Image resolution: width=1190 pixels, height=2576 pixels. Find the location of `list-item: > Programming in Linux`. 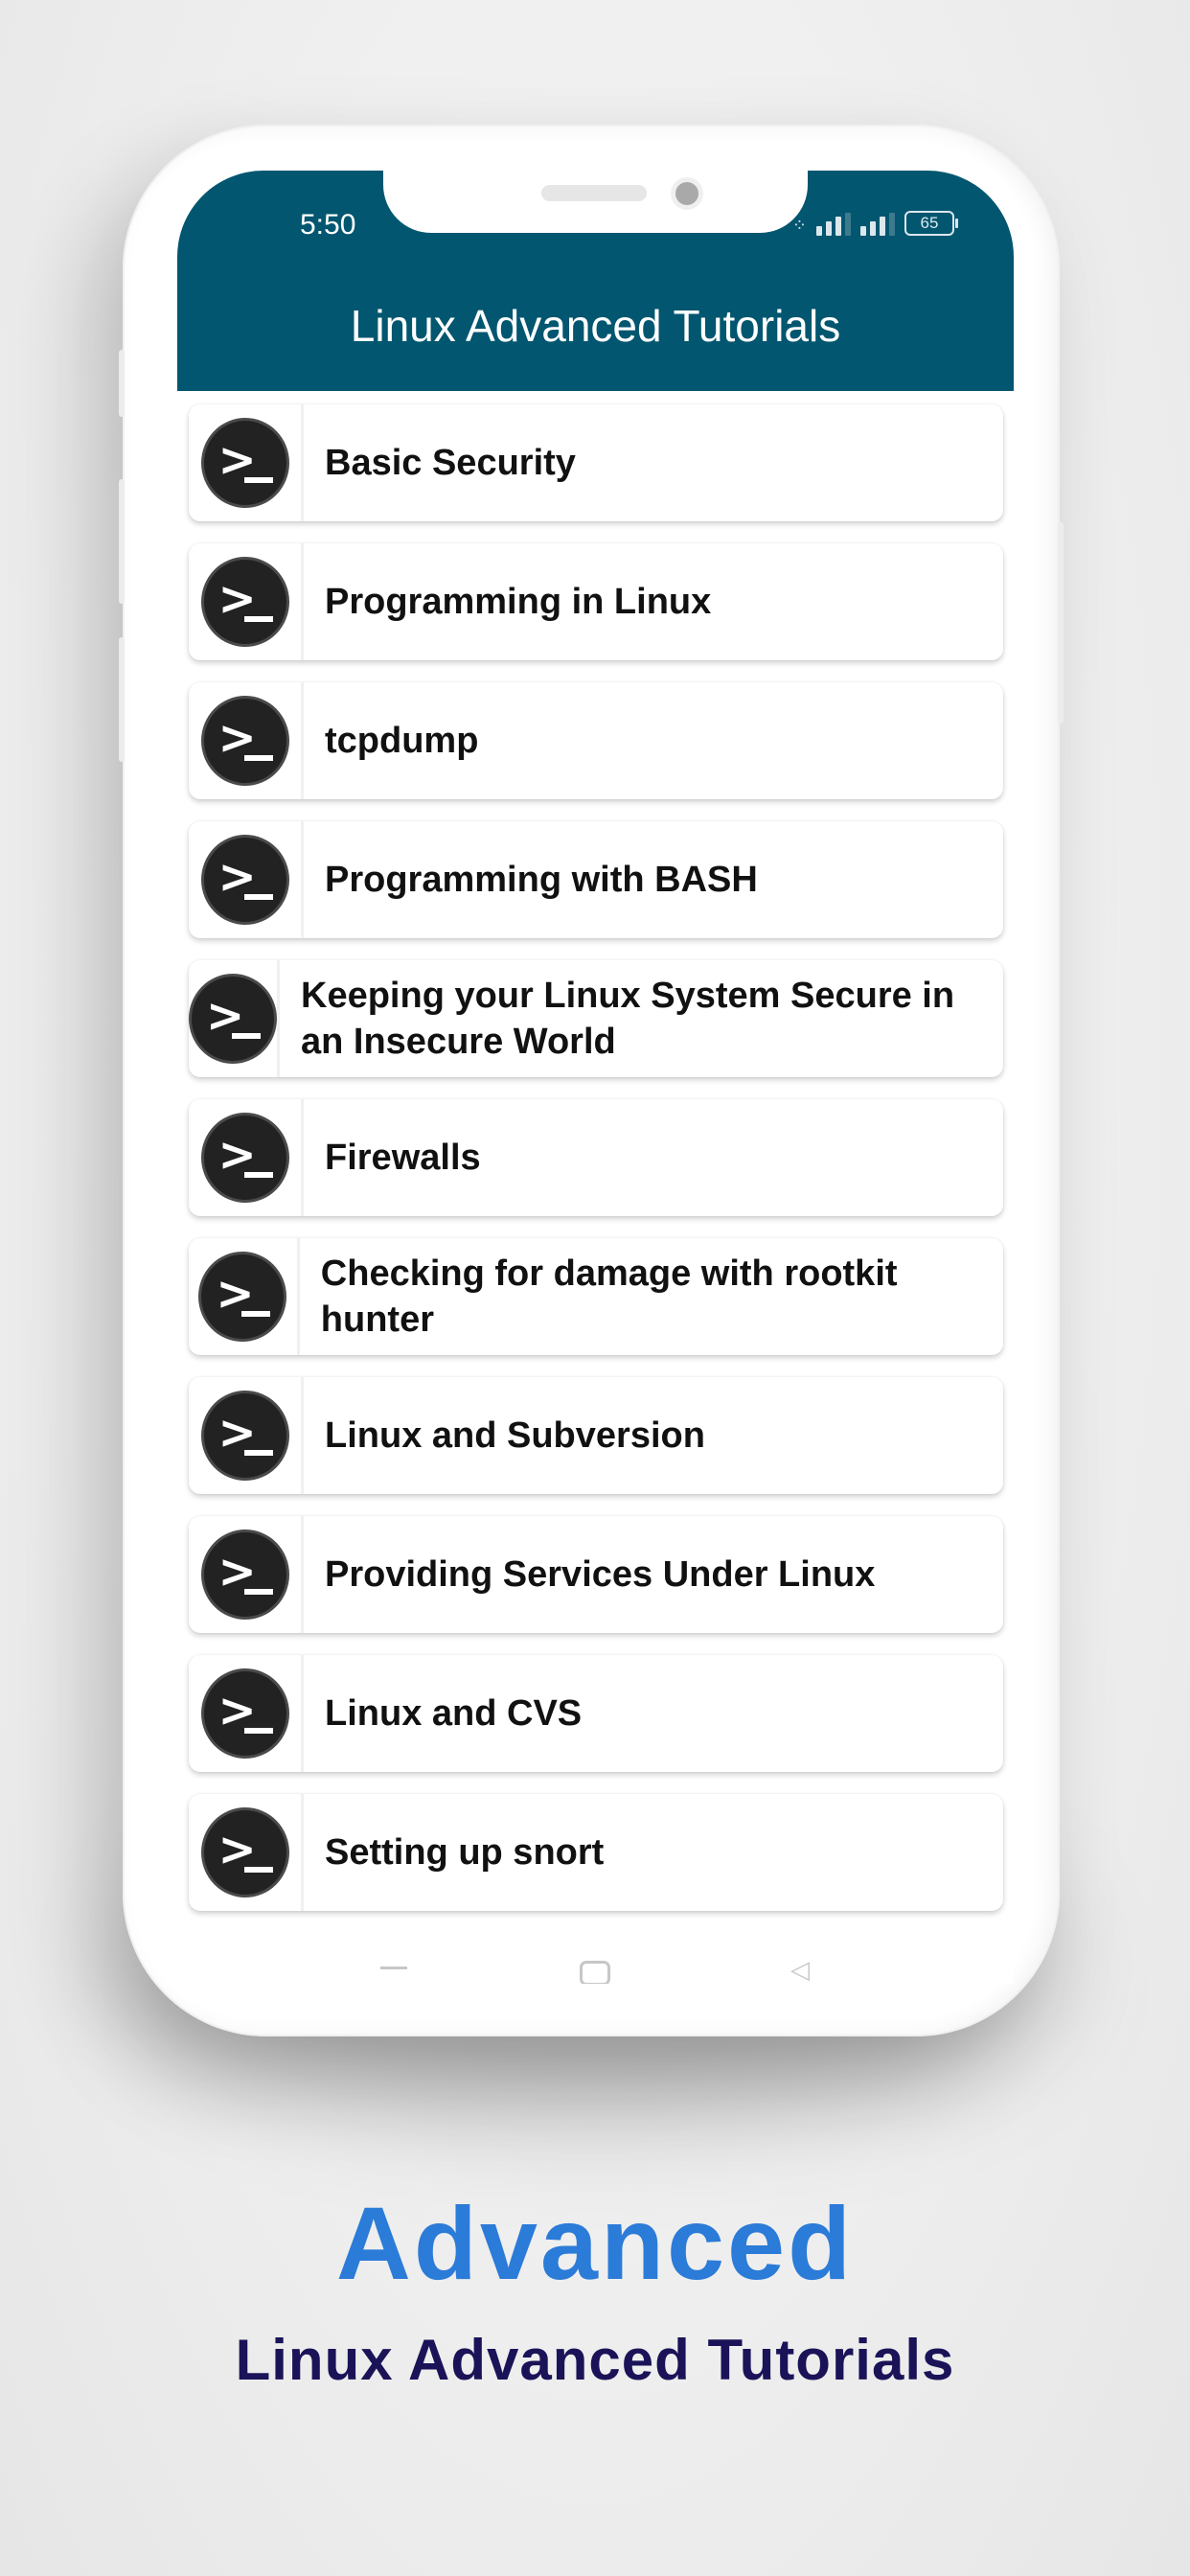

list-item: > Programming in Linux is located at coordinates (596, 601).